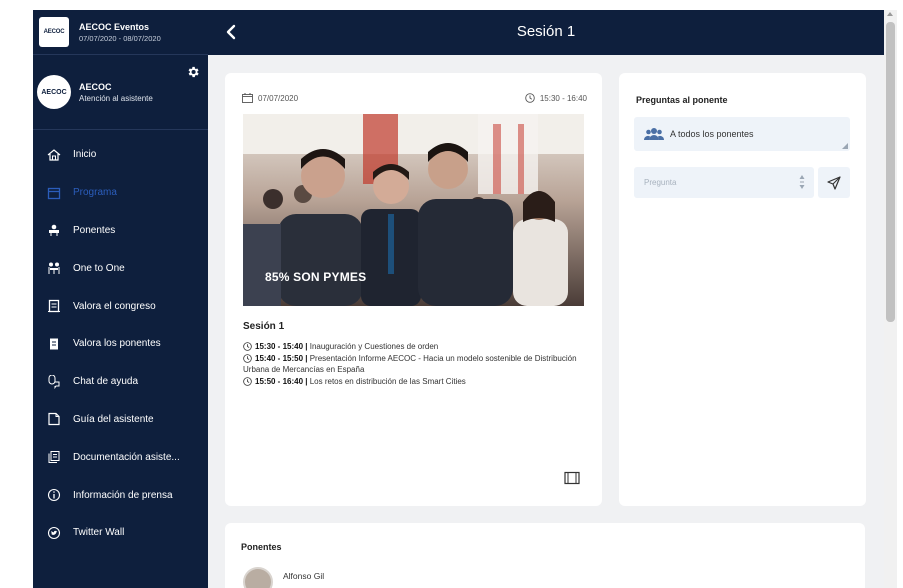  What do you see at coordinates (414, 98) in the screenshot?
I see `session-date-row: 07/07/2020 15:30 - 16:40` at bounding box center [414, 98].